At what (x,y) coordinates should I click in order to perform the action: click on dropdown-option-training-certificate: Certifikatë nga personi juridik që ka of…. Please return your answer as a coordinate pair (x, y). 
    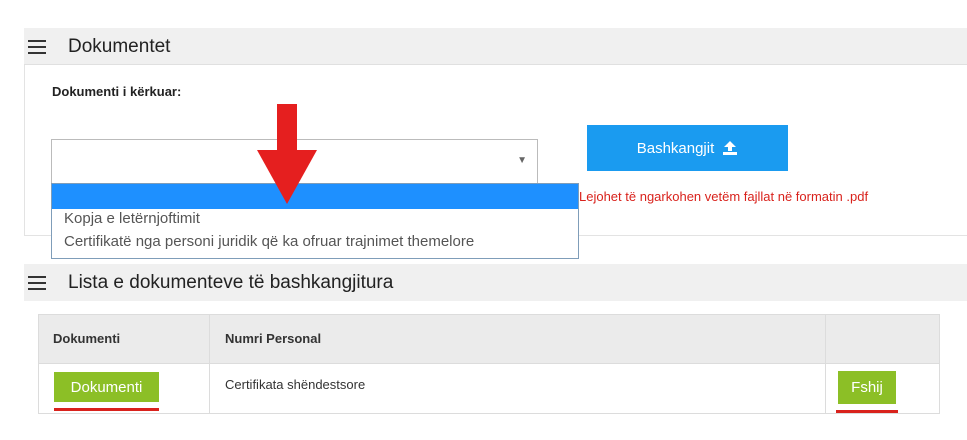
    Looking at the image, I should click on (269, 241).